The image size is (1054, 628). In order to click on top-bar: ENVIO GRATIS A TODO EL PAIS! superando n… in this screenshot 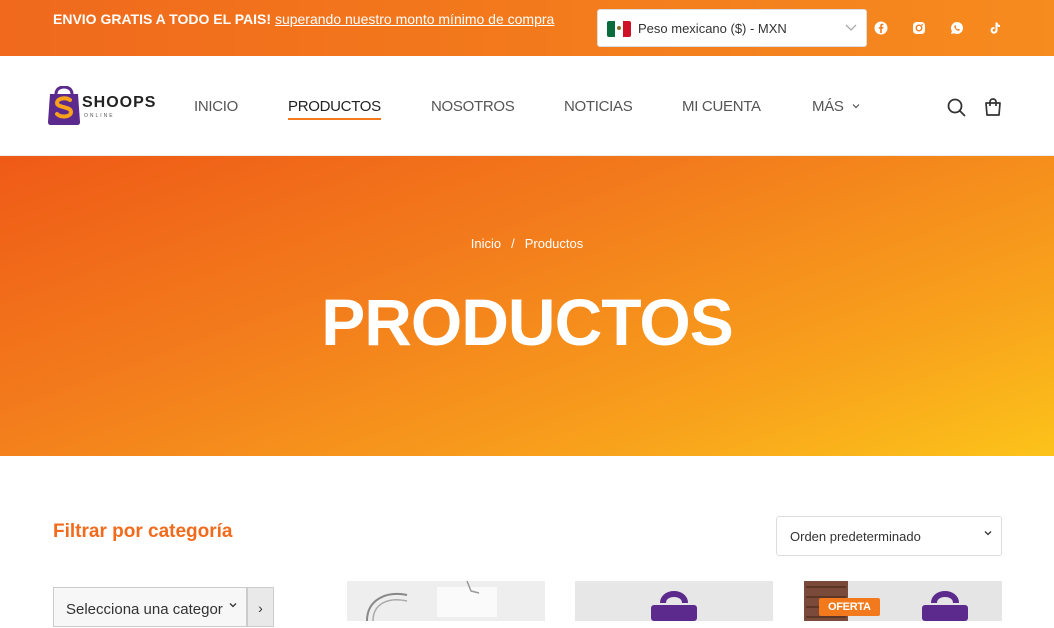, I will do `click(527, 28)`.